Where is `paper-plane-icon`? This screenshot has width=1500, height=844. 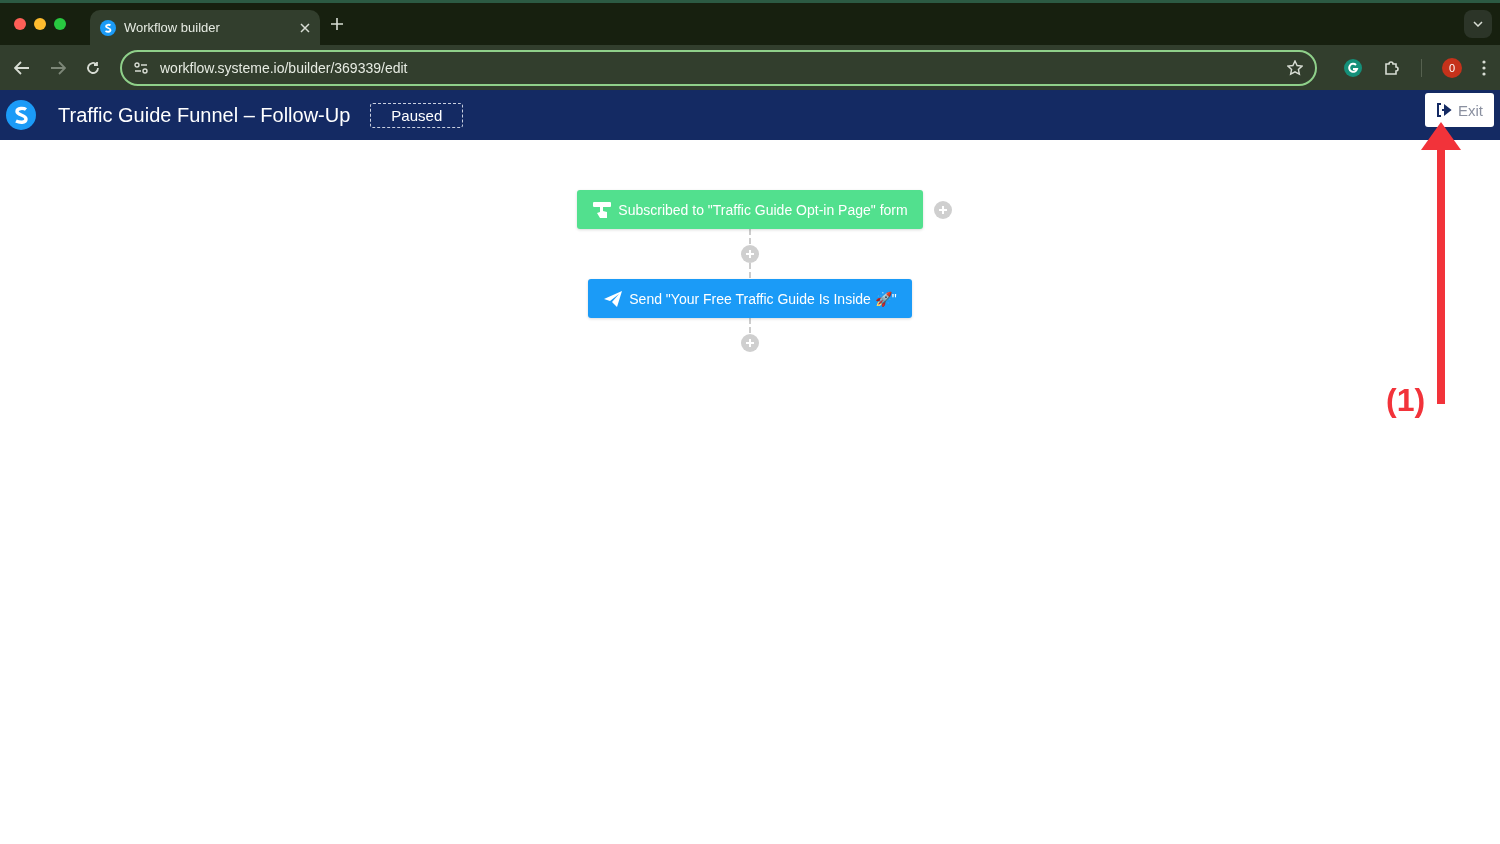
paper-plane-icon is located at coordinates (613, 298).